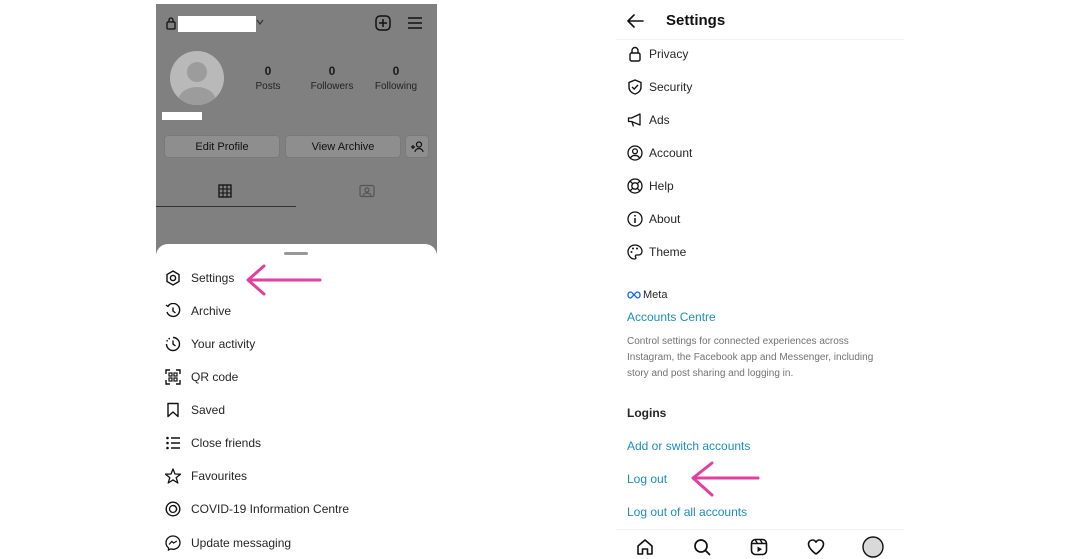 Image resolution: width=1068 pixels, height=559 pixels. What do you see at coordinates (343, 146) in the screenshot?
I see `view-archive-button: View Archive` at bounding box center [343, 146].